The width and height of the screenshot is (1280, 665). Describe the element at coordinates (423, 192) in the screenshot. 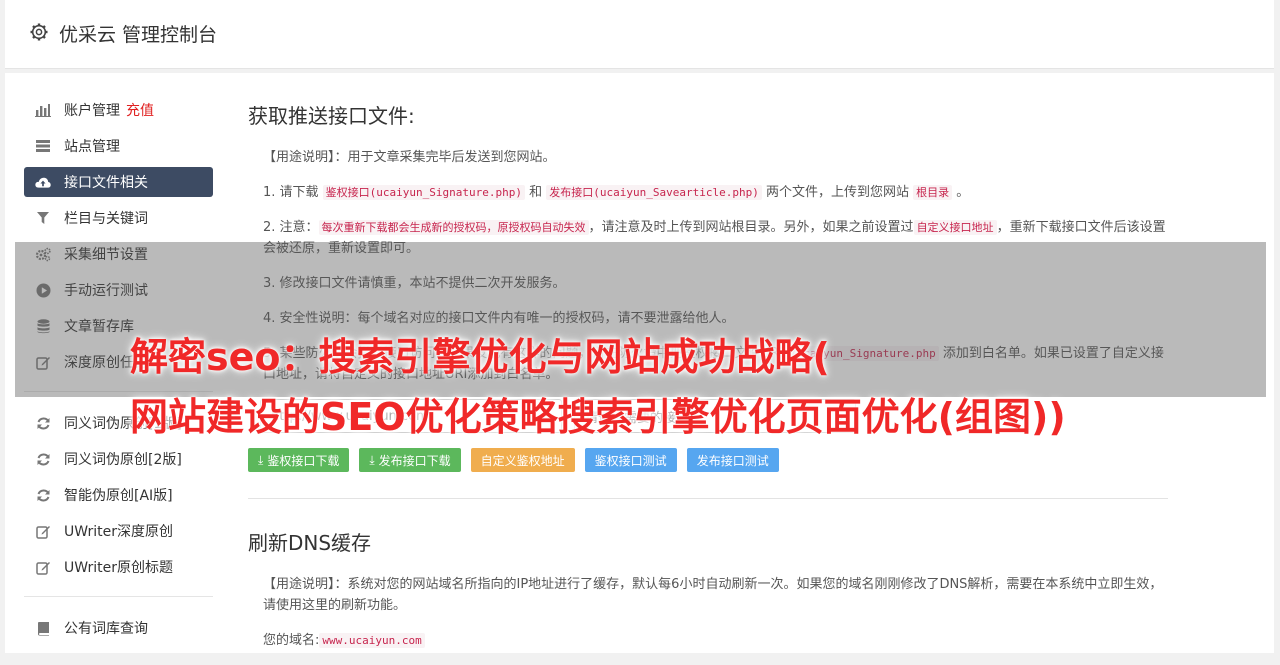

I see `signature-file-code: 鉴权接口(ucaiyun_Signature.php)` at that location.